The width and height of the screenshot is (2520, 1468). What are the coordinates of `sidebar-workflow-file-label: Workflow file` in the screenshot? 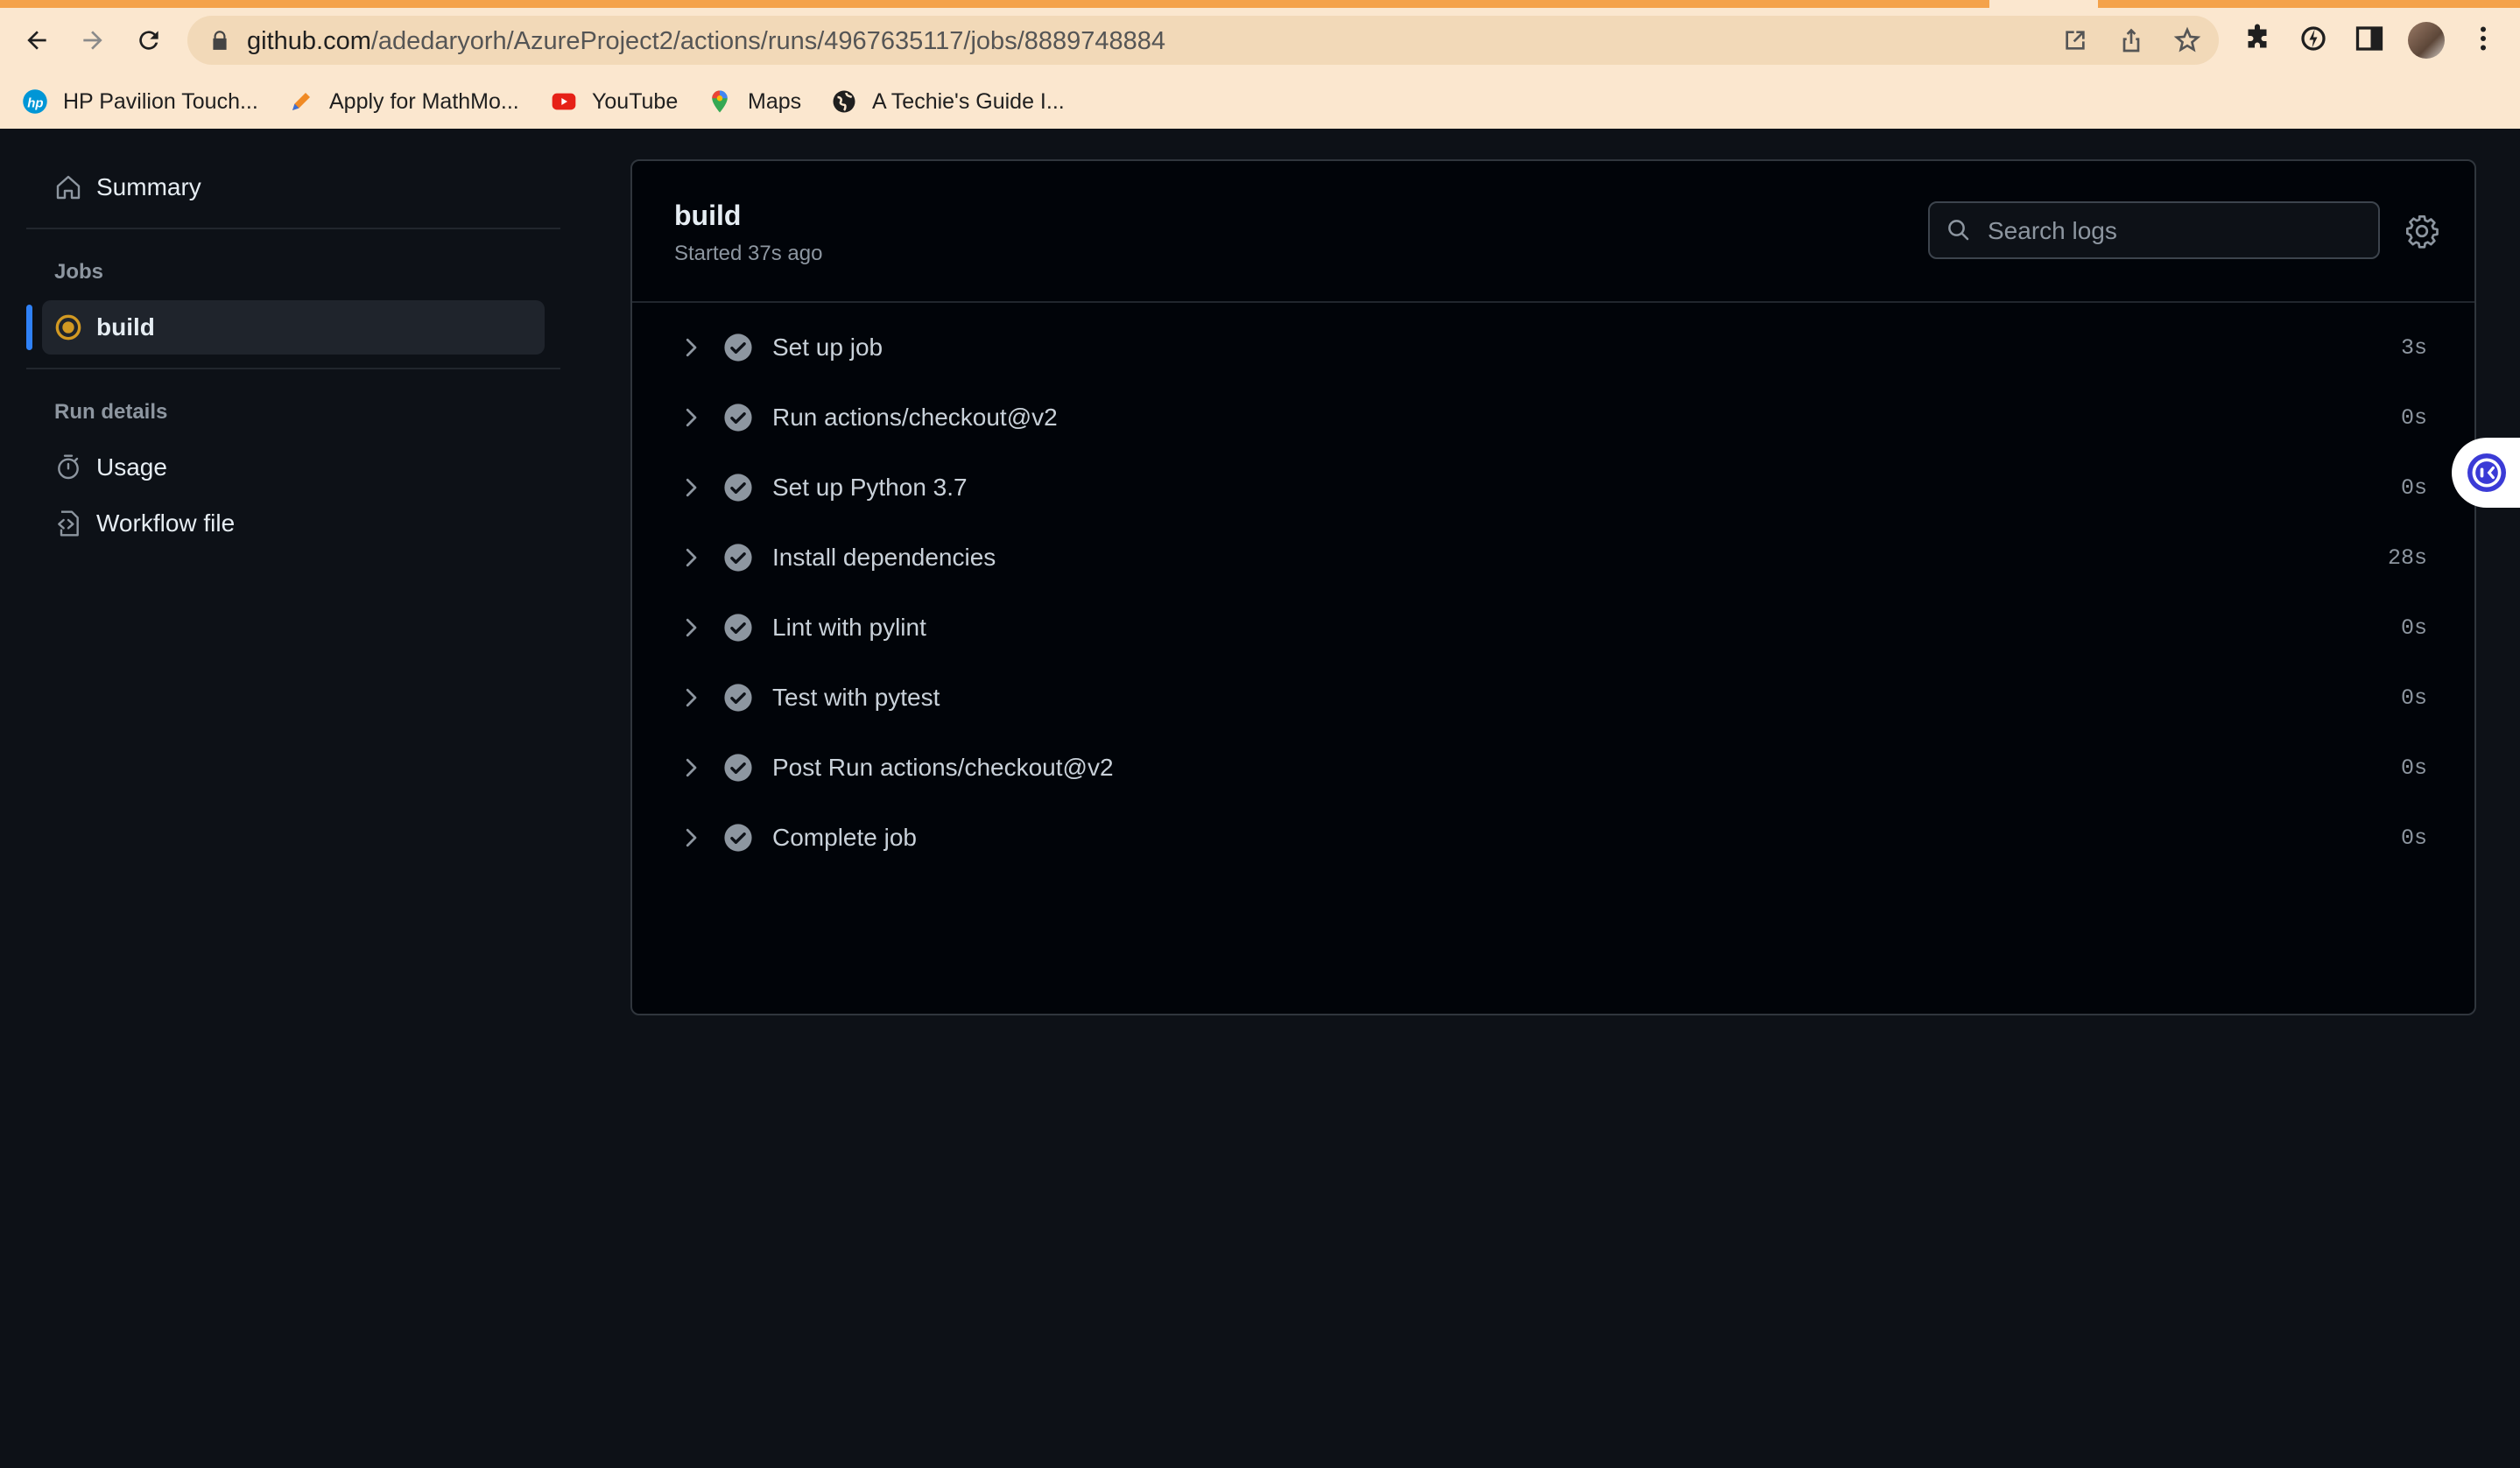 It's located at (166, 523).